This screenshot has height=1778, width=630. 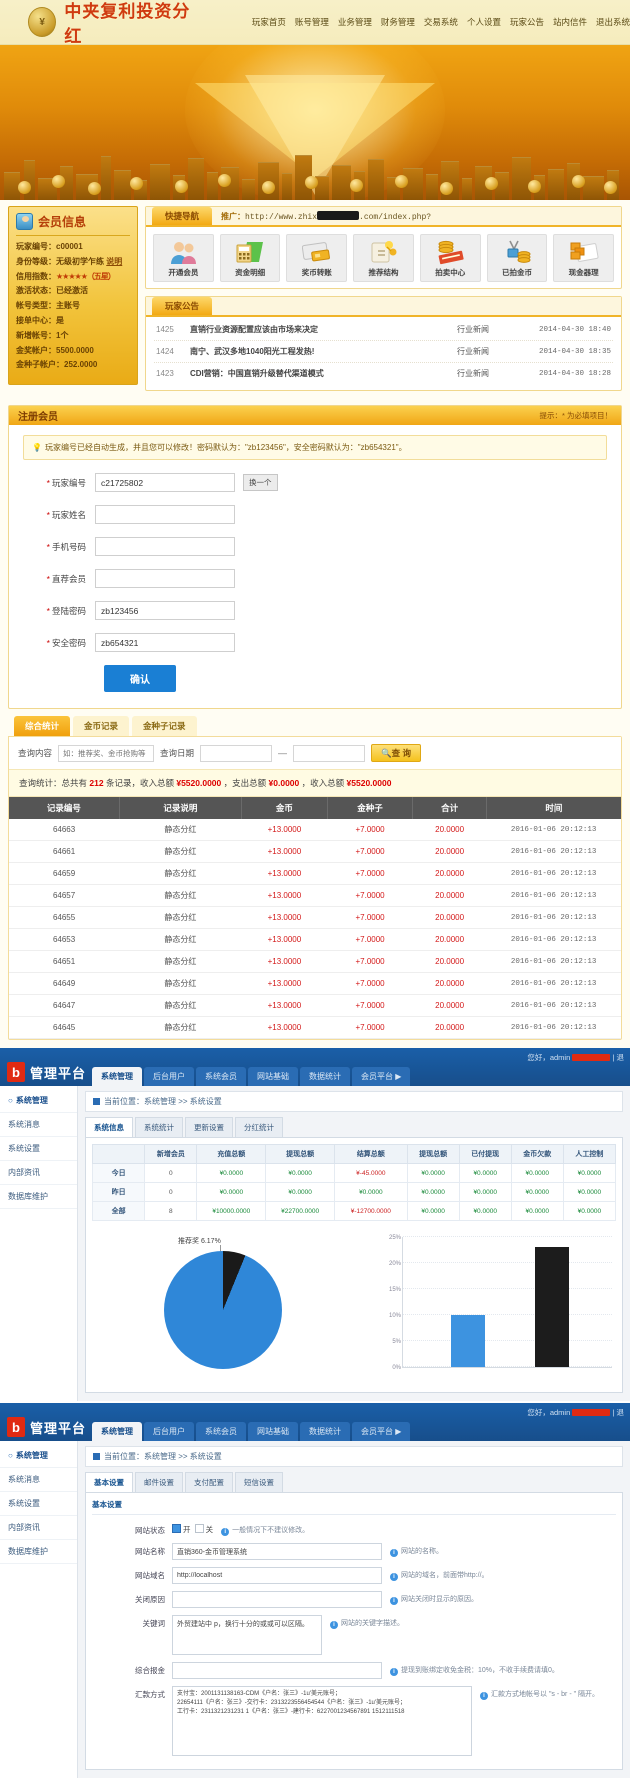 What do you see at coordinates (182, 306) in the screenshot?
I see `notice-tab: 玩家公告` at bounding box center [182, 306].